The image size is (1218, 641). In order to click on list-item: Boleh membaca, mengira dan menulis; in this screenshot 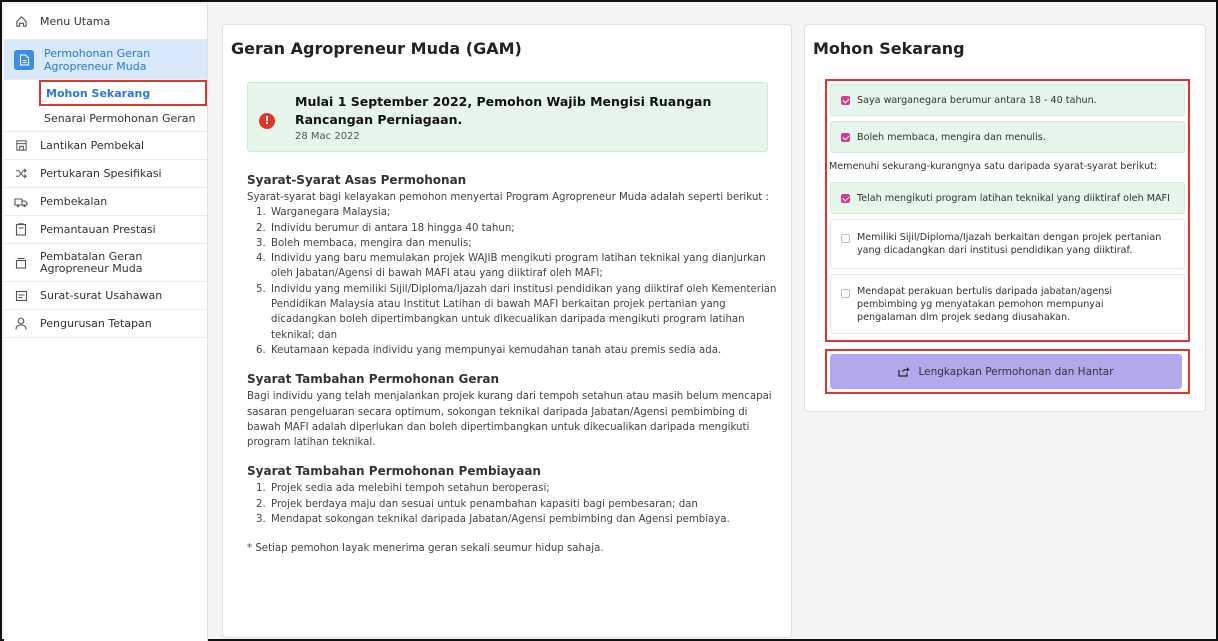, I will do `click(523, 243)`.